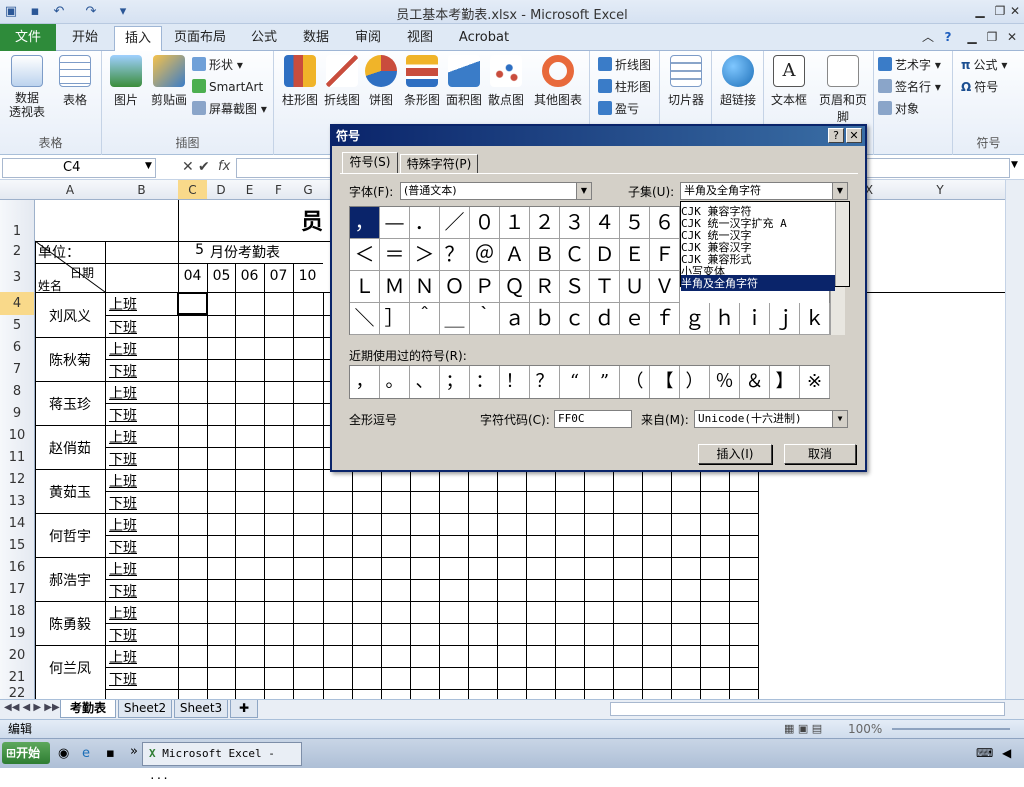 This screenshot has width=1024, height=787. I want to click on row-header: 13, so click(17, 502).